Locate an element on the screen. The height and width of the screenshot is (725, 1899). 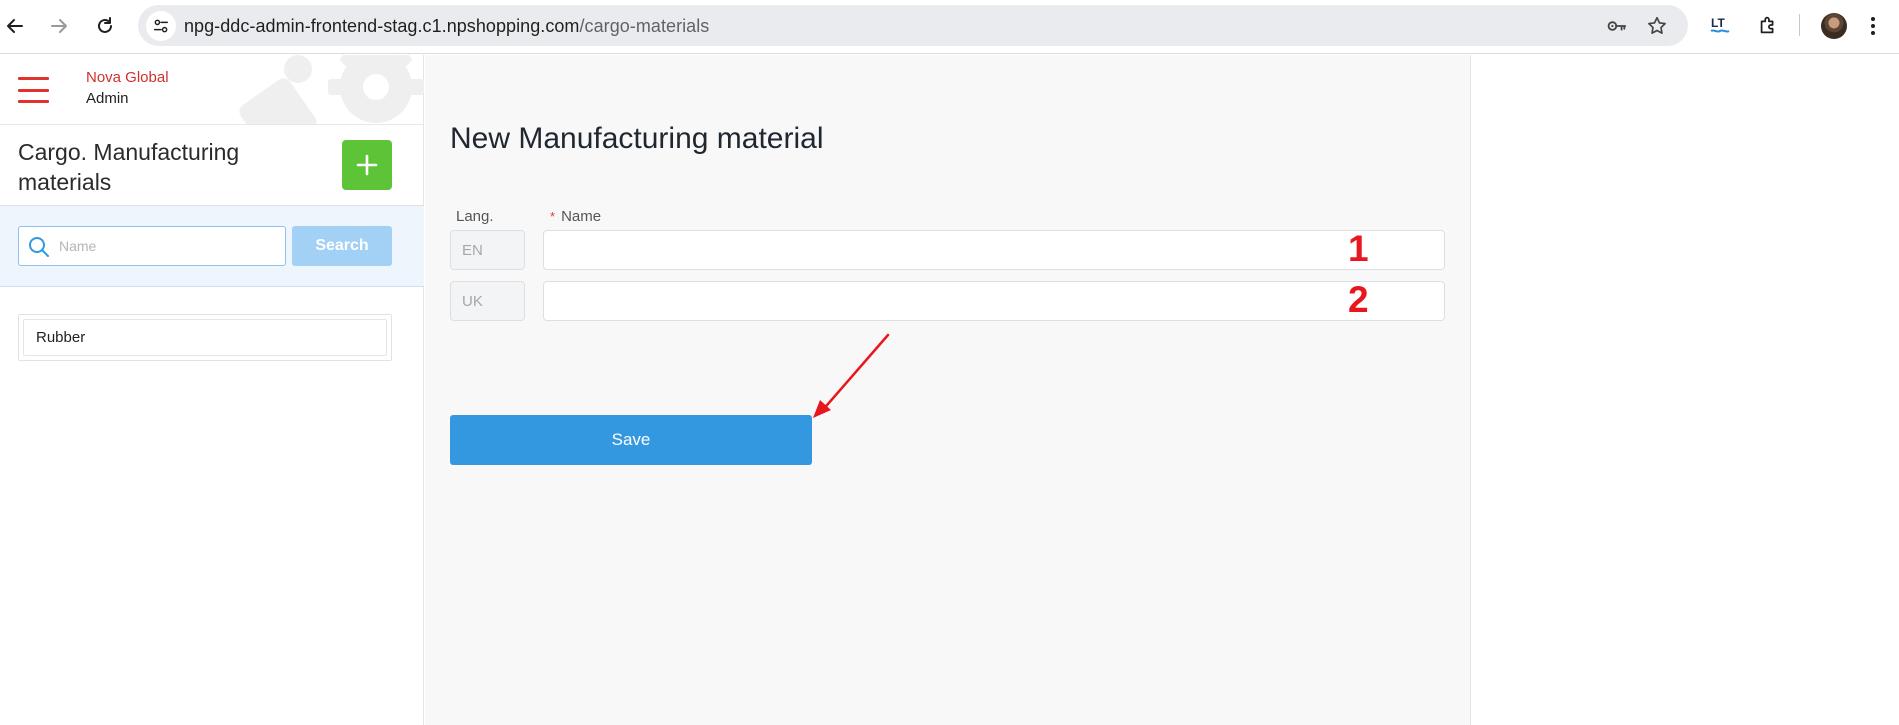
name-column-label: * Name is located at coordinates (575, 216).